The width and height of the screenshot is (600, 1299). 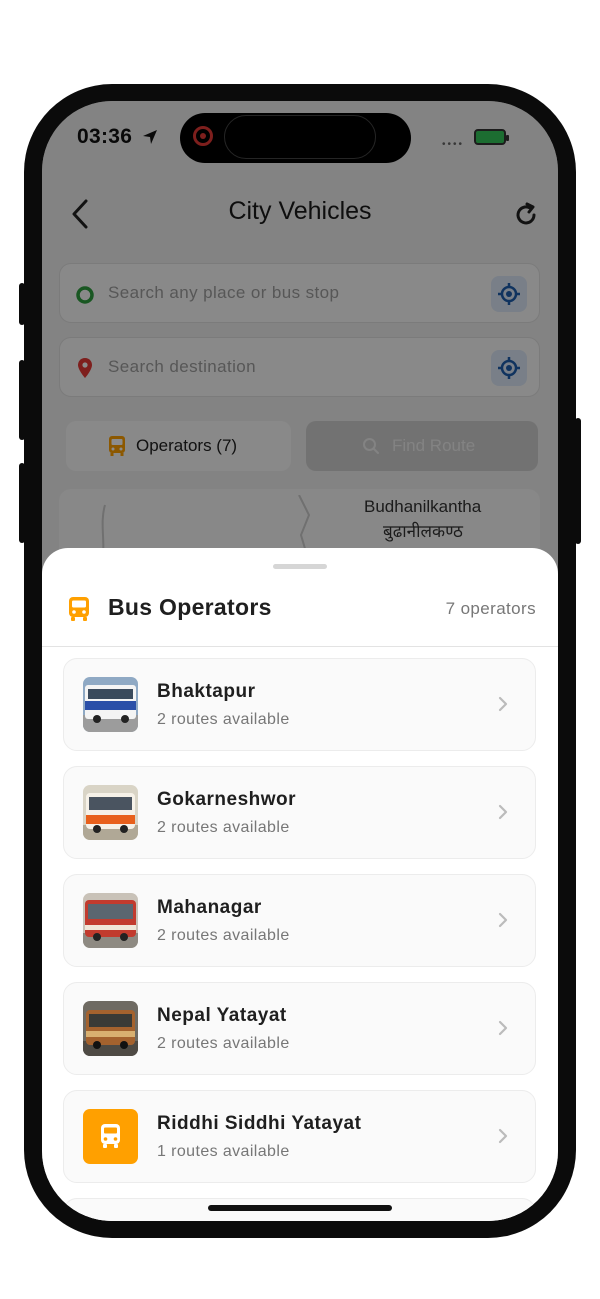 What do you see at coordinates (299, 920) in the screenshot?
I see `operator-item-mahanagar: Mahanagar 2 routes available` at bounding box center [299, 920].